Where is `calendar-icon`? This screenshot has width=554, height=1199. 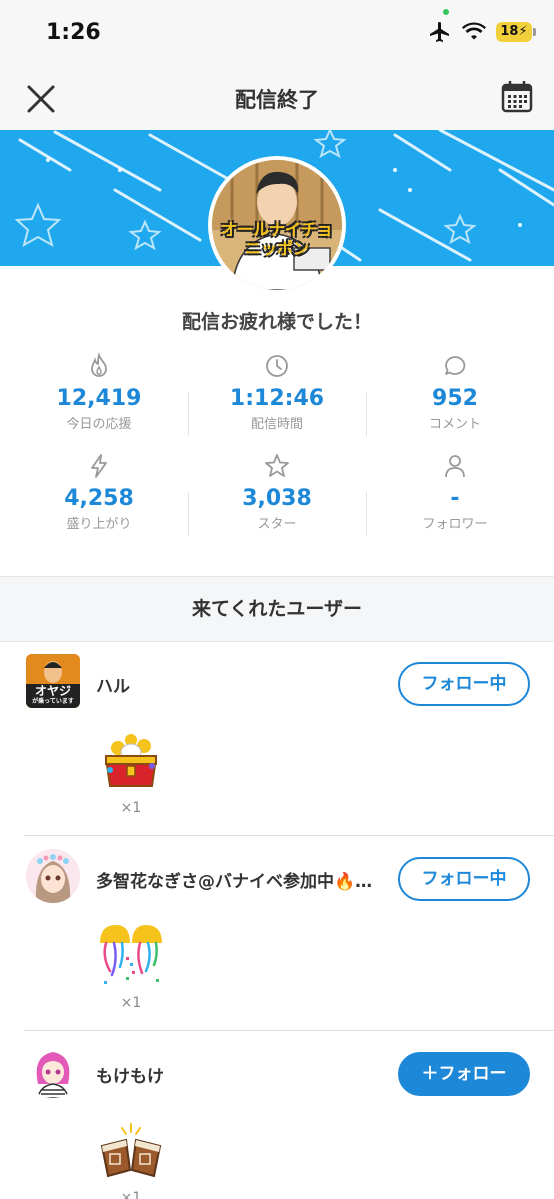
calendar-icon is located at coordinates (517, 97).